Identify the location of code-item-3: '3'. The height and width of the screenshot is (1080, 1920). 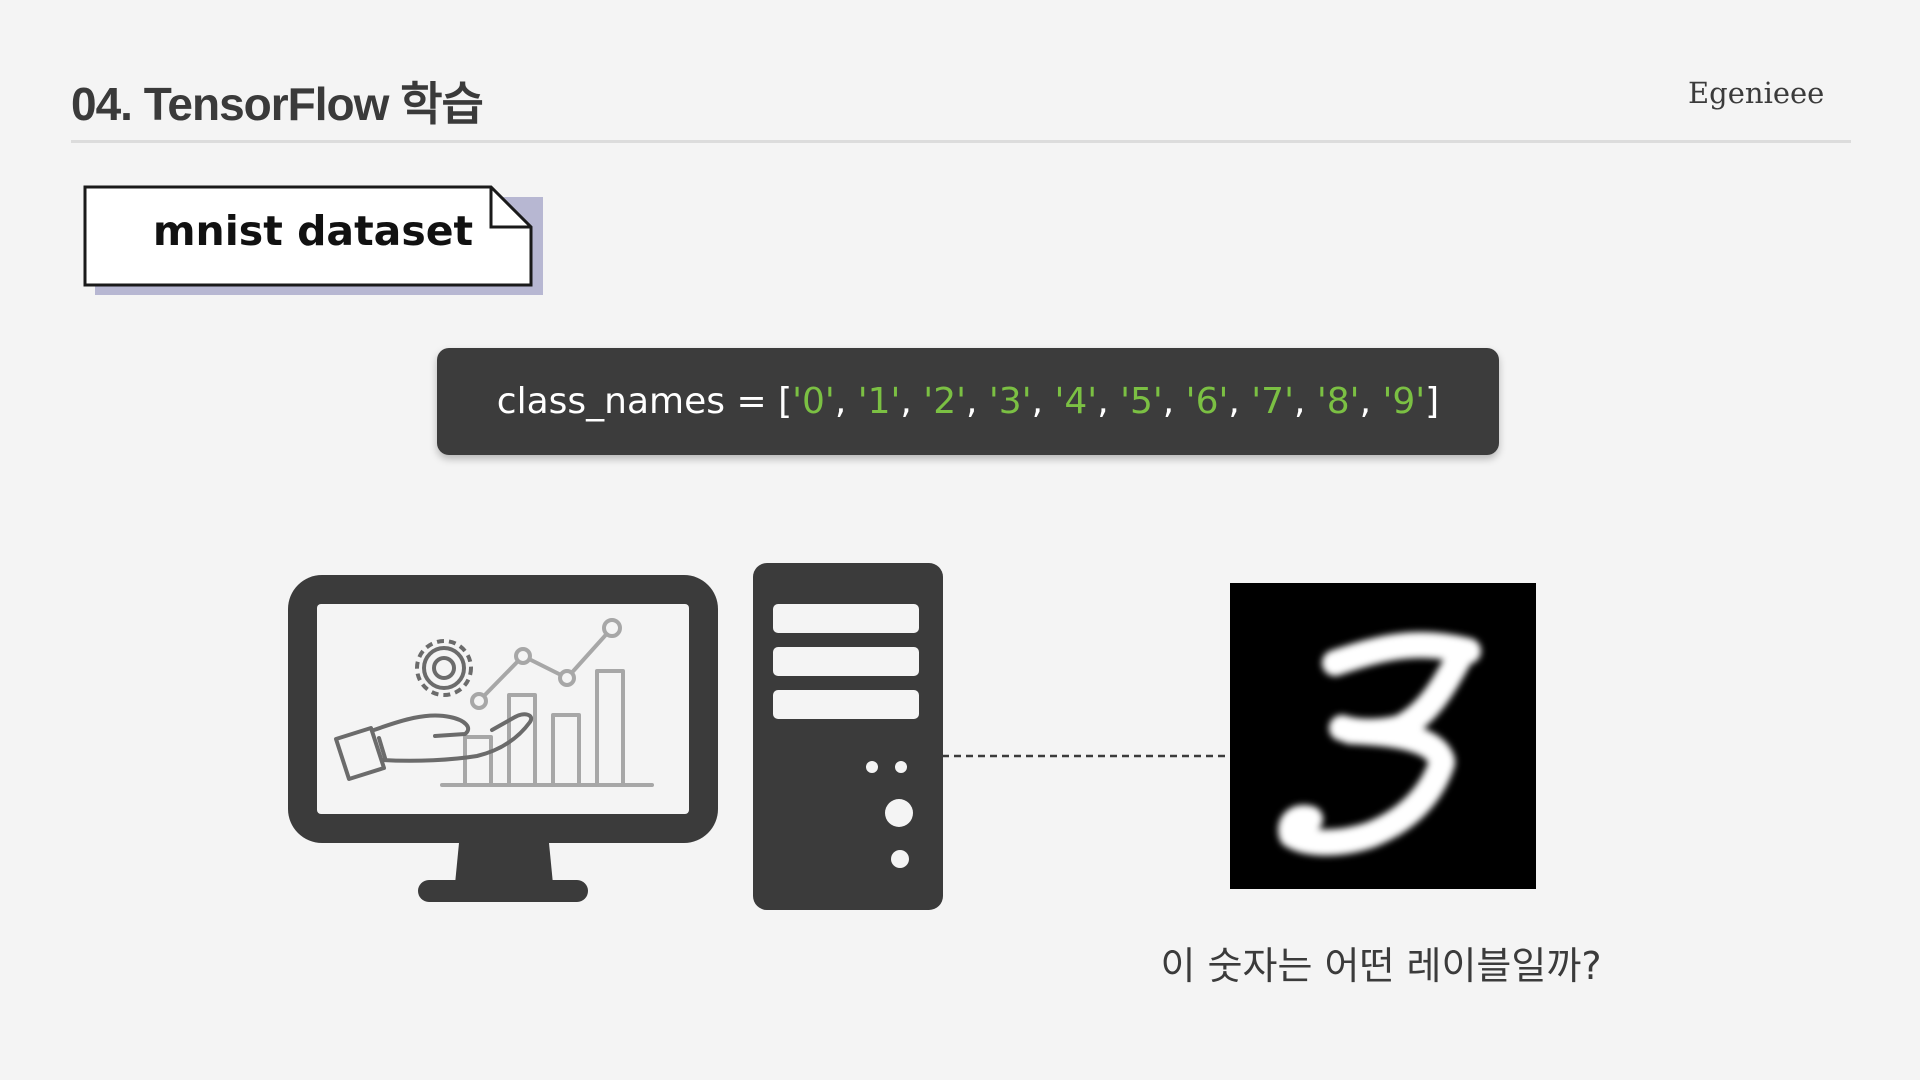
(1010, 401).